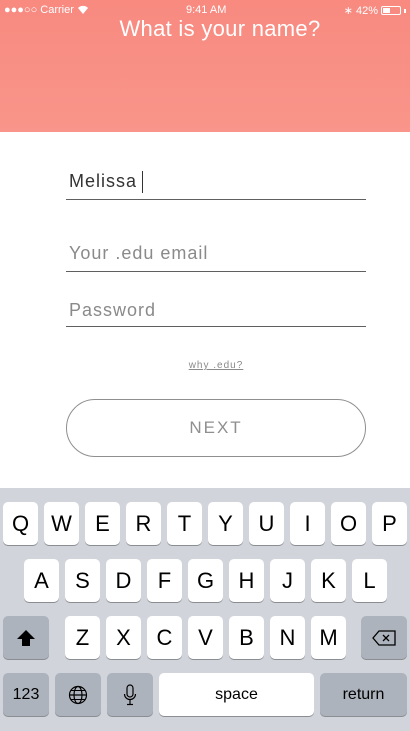  What do you see at coordinates (391, 10) in the screenshot?
I see `battery-icon` at bounding box center [391, 10].